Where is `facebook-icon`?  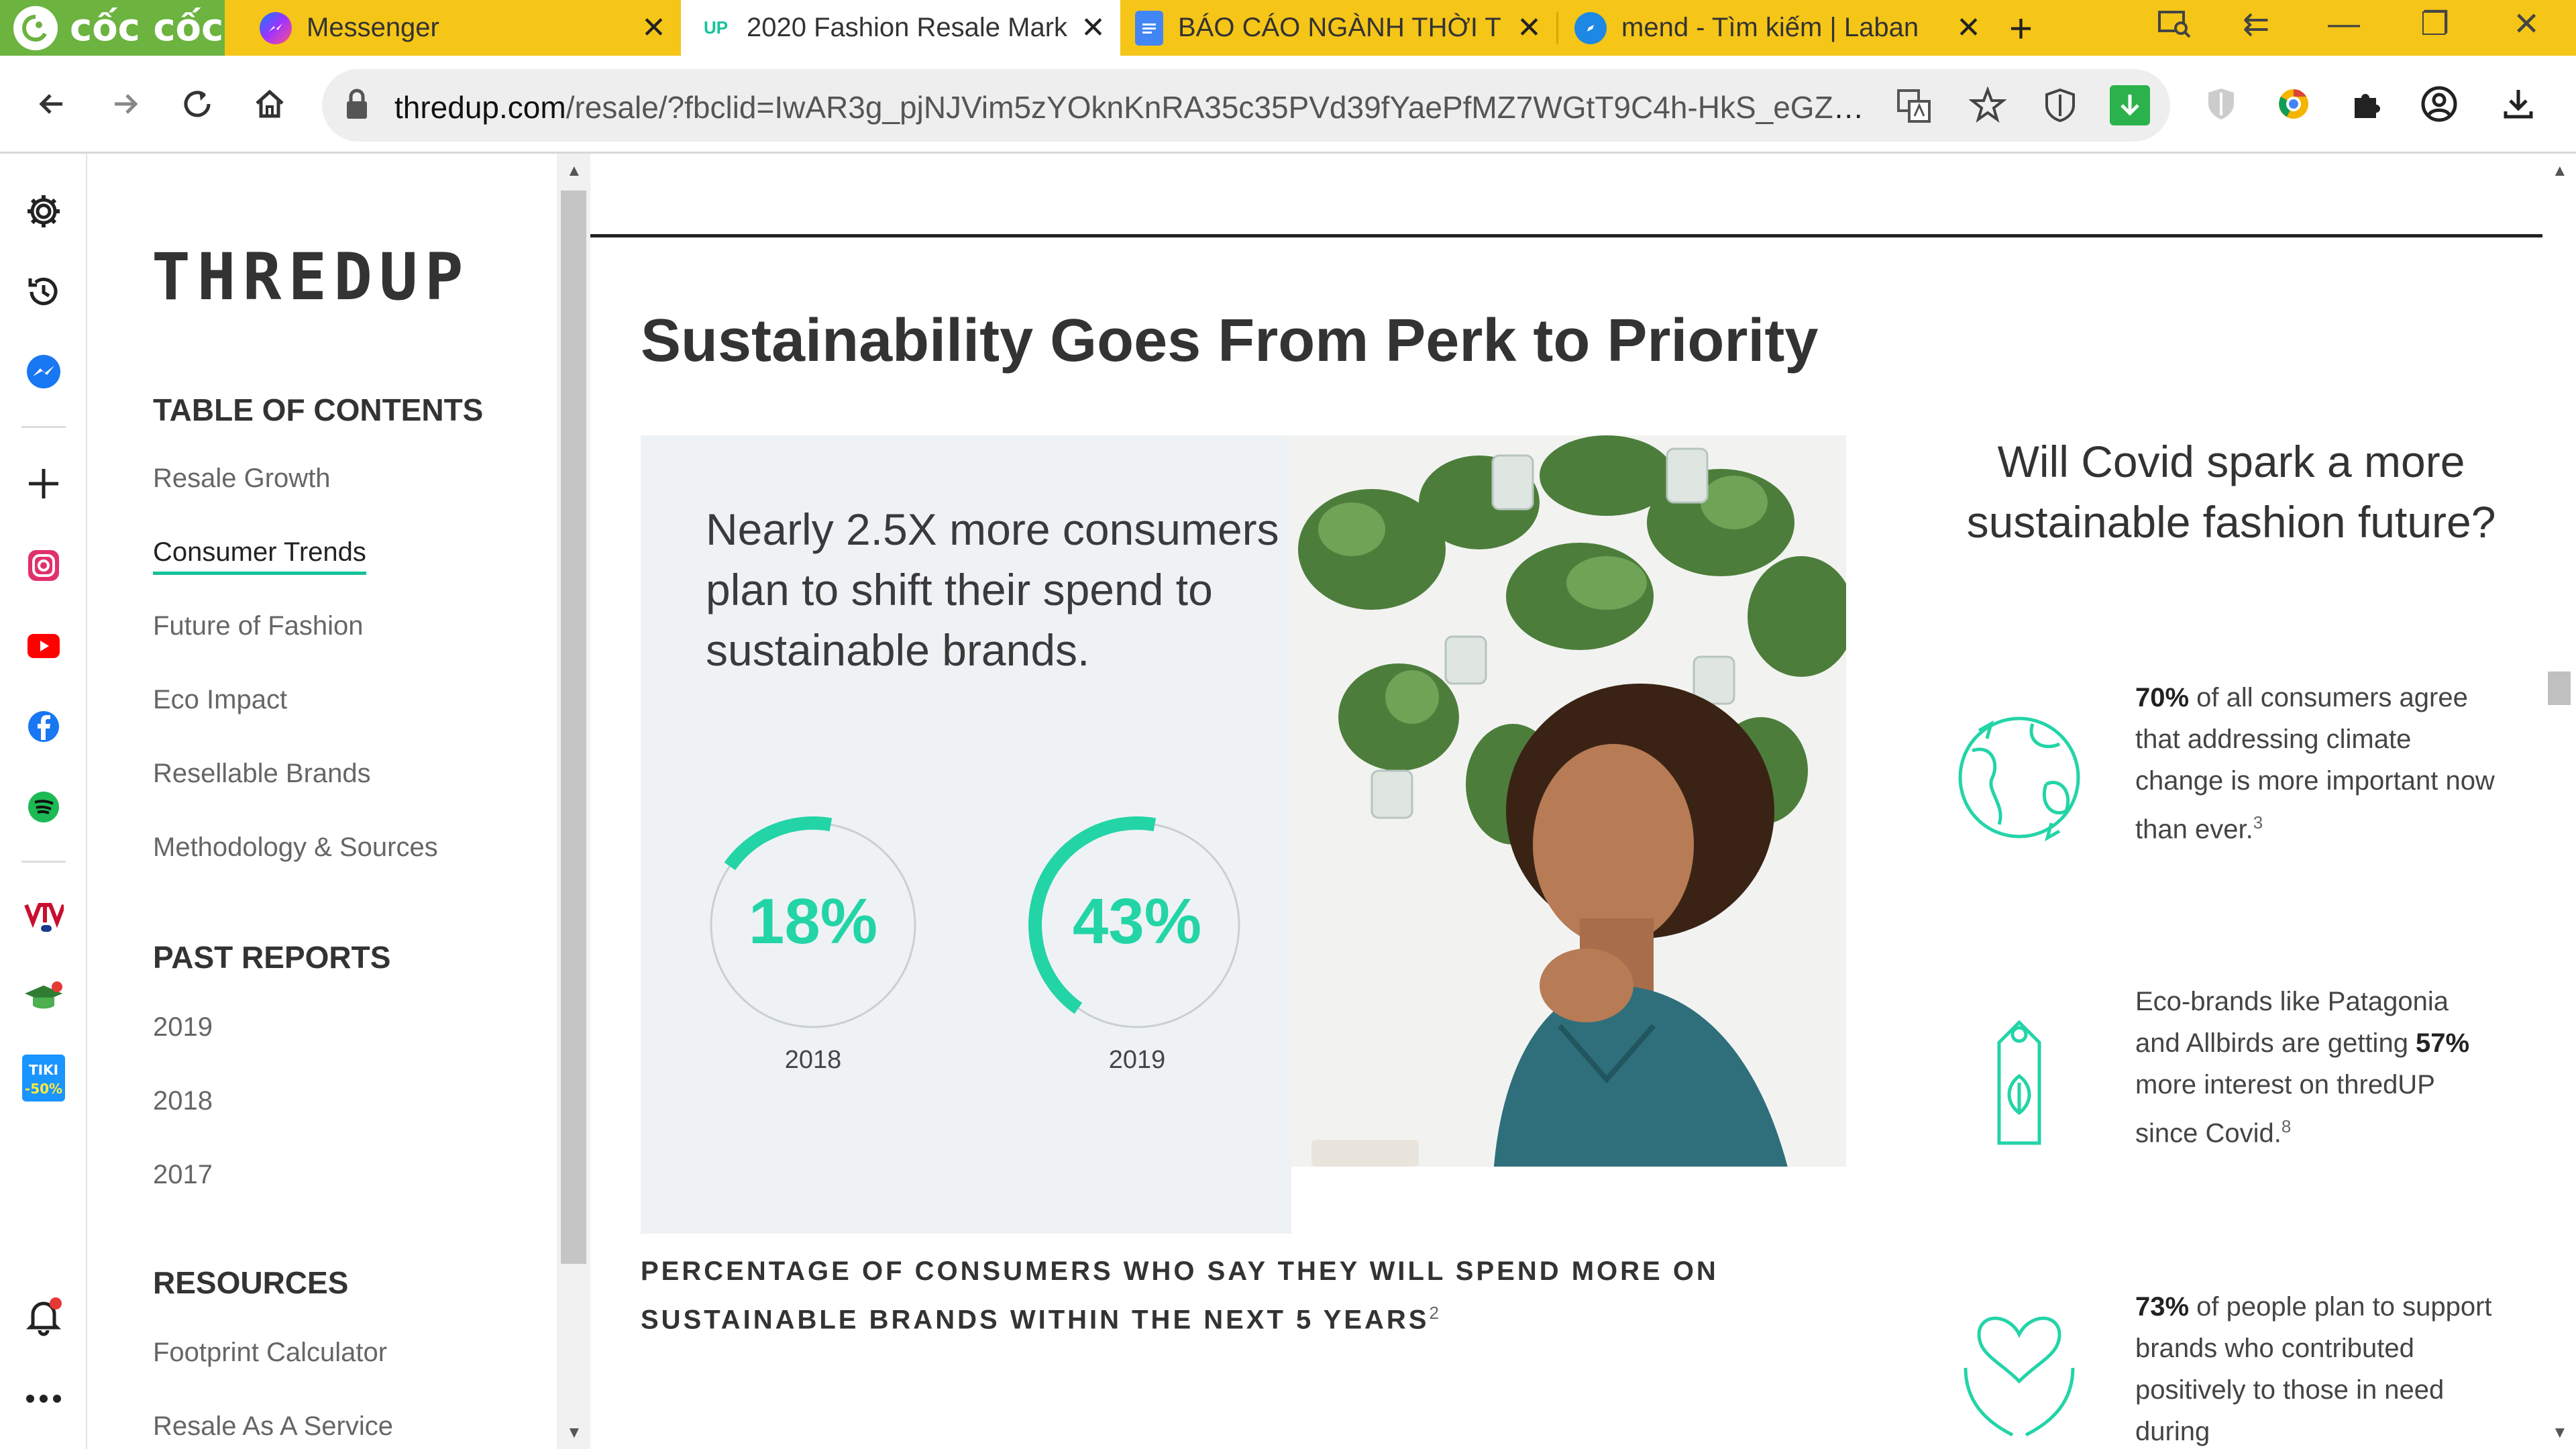 facebook-icon is located at coordinates (43, 726).